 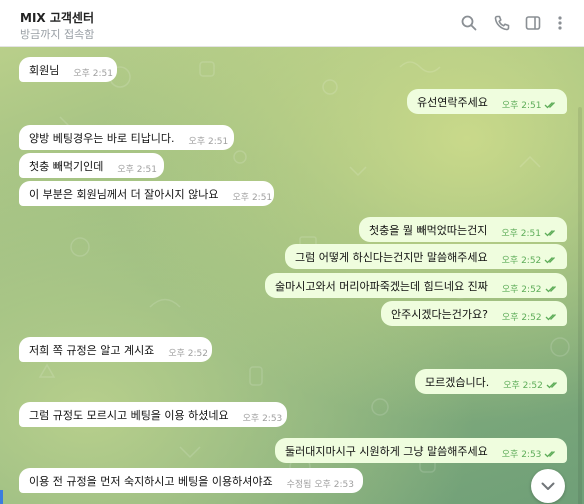 I want to click on message-time: 수정됨 오후 2:53, so click(x=320, y=485).